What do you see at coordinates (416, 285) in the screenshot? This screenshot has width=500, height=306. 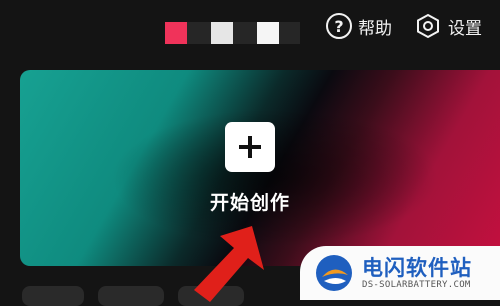 I see `watermark-subtitle: DS-SOLARBATTERY.COM` at bounding box center [416, 285].